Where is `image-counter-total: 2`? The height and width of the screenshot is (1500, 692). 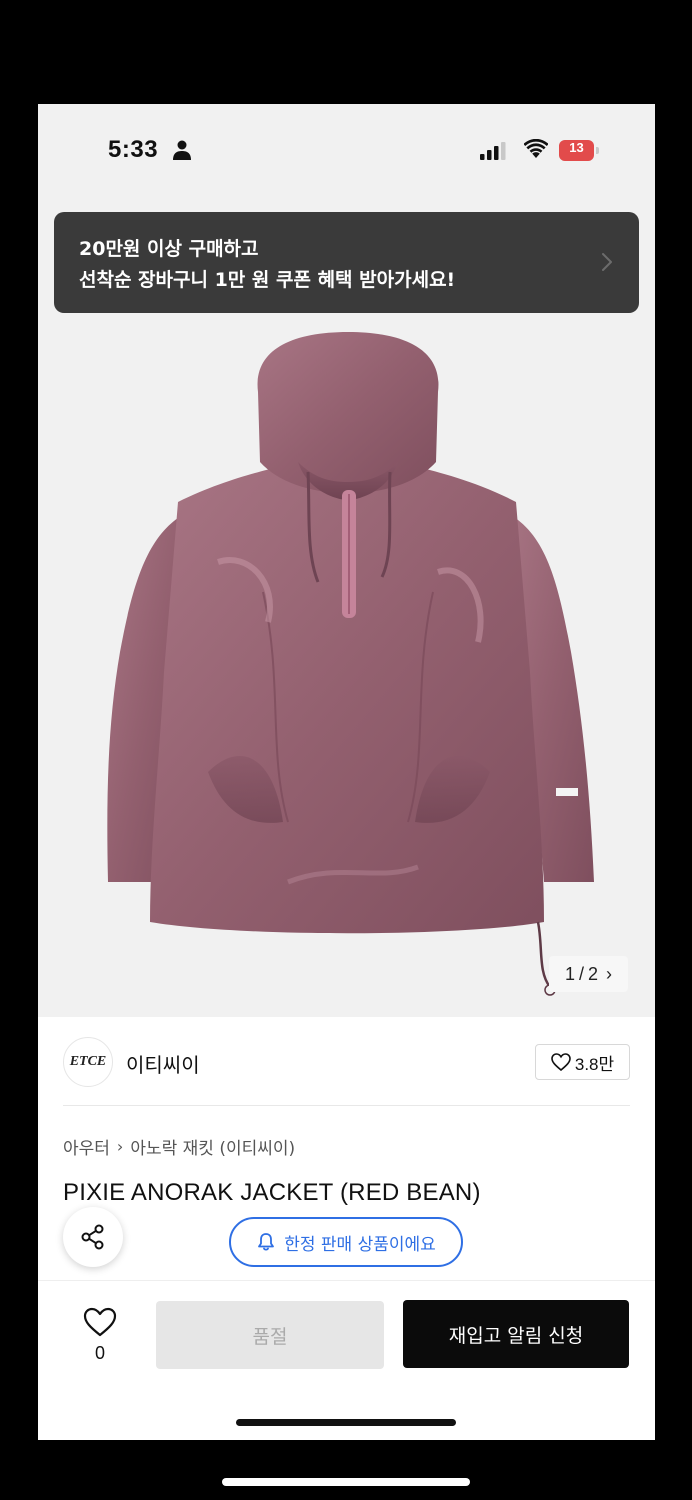
image-counter-total: 2 is located at coordinates (593, 973).